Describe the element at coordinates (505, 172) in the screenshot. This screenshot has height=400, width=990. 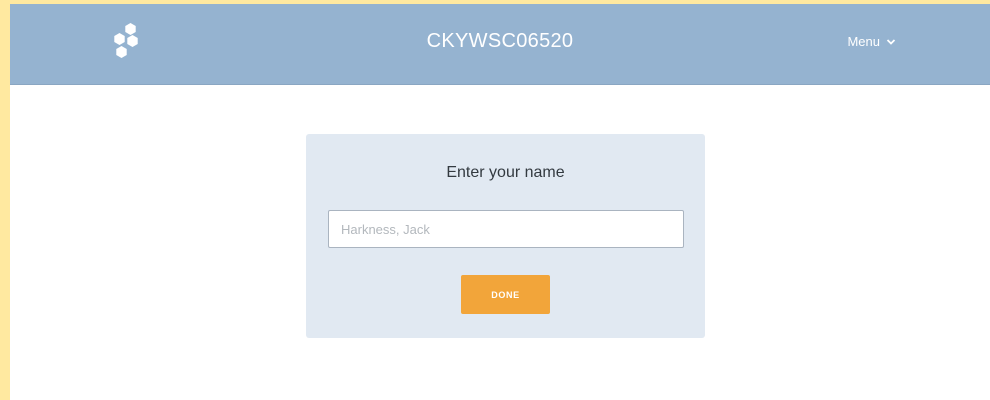
I see `card-title: Enter your name` at that location.